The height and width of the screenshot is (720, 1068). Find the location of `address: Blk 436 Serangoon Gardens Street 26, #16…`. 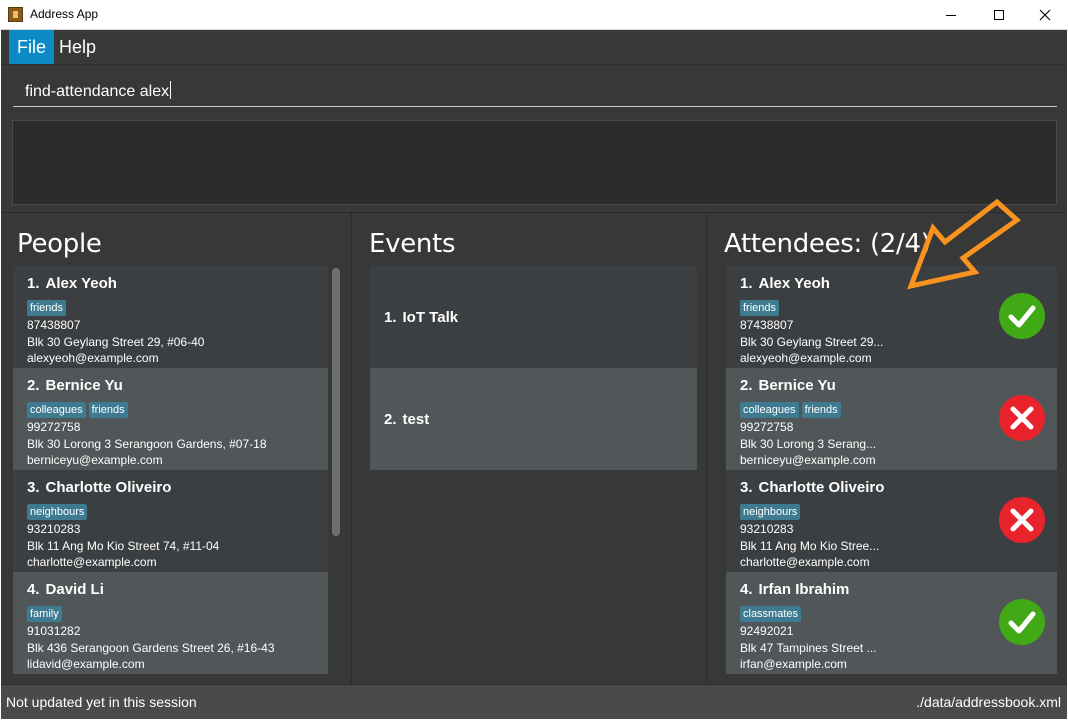

address: Blk 436 Serangoon Gardens Street 26, #16… is located at coordinates (151, 647).